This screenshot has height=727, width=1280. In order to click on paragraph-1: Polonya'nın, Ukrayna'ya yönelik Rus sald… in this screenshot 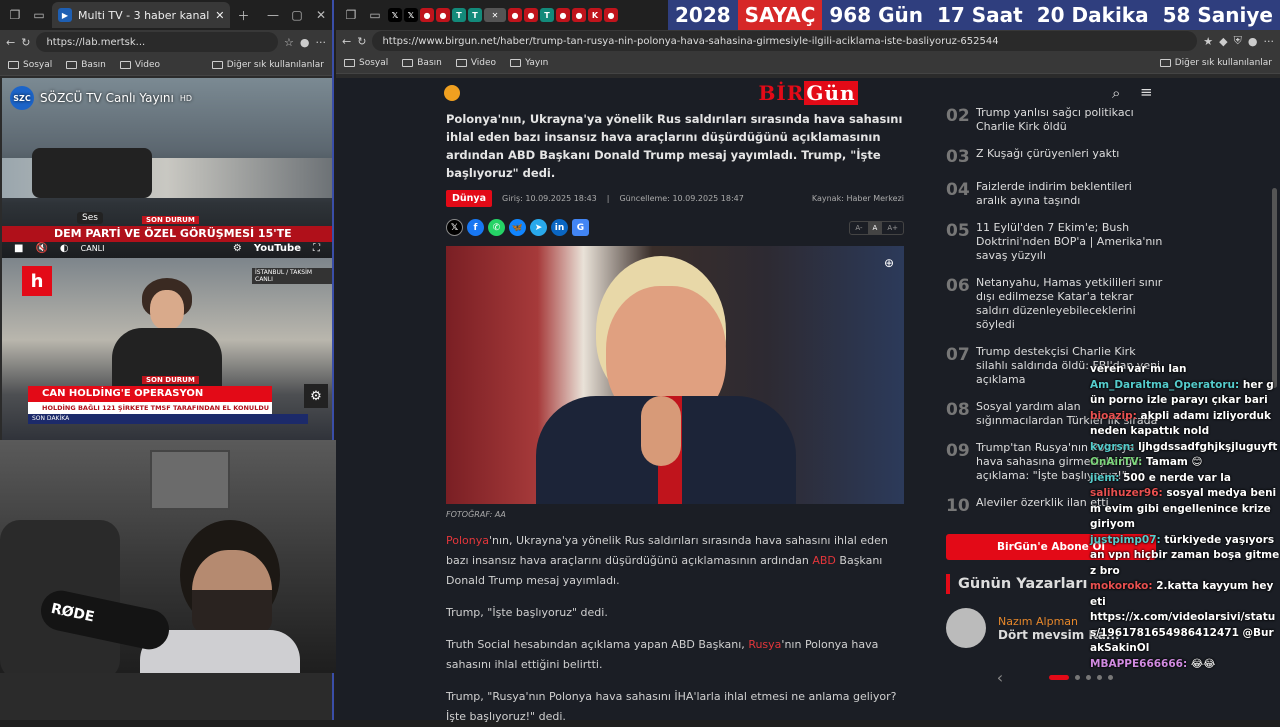, I will do `click(667, 560)`.